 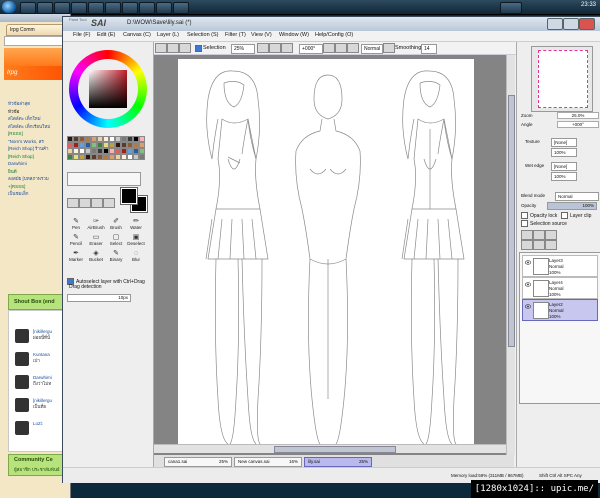 I want to click on tool-button: ✎ Pen, so click(x=76, y=225).